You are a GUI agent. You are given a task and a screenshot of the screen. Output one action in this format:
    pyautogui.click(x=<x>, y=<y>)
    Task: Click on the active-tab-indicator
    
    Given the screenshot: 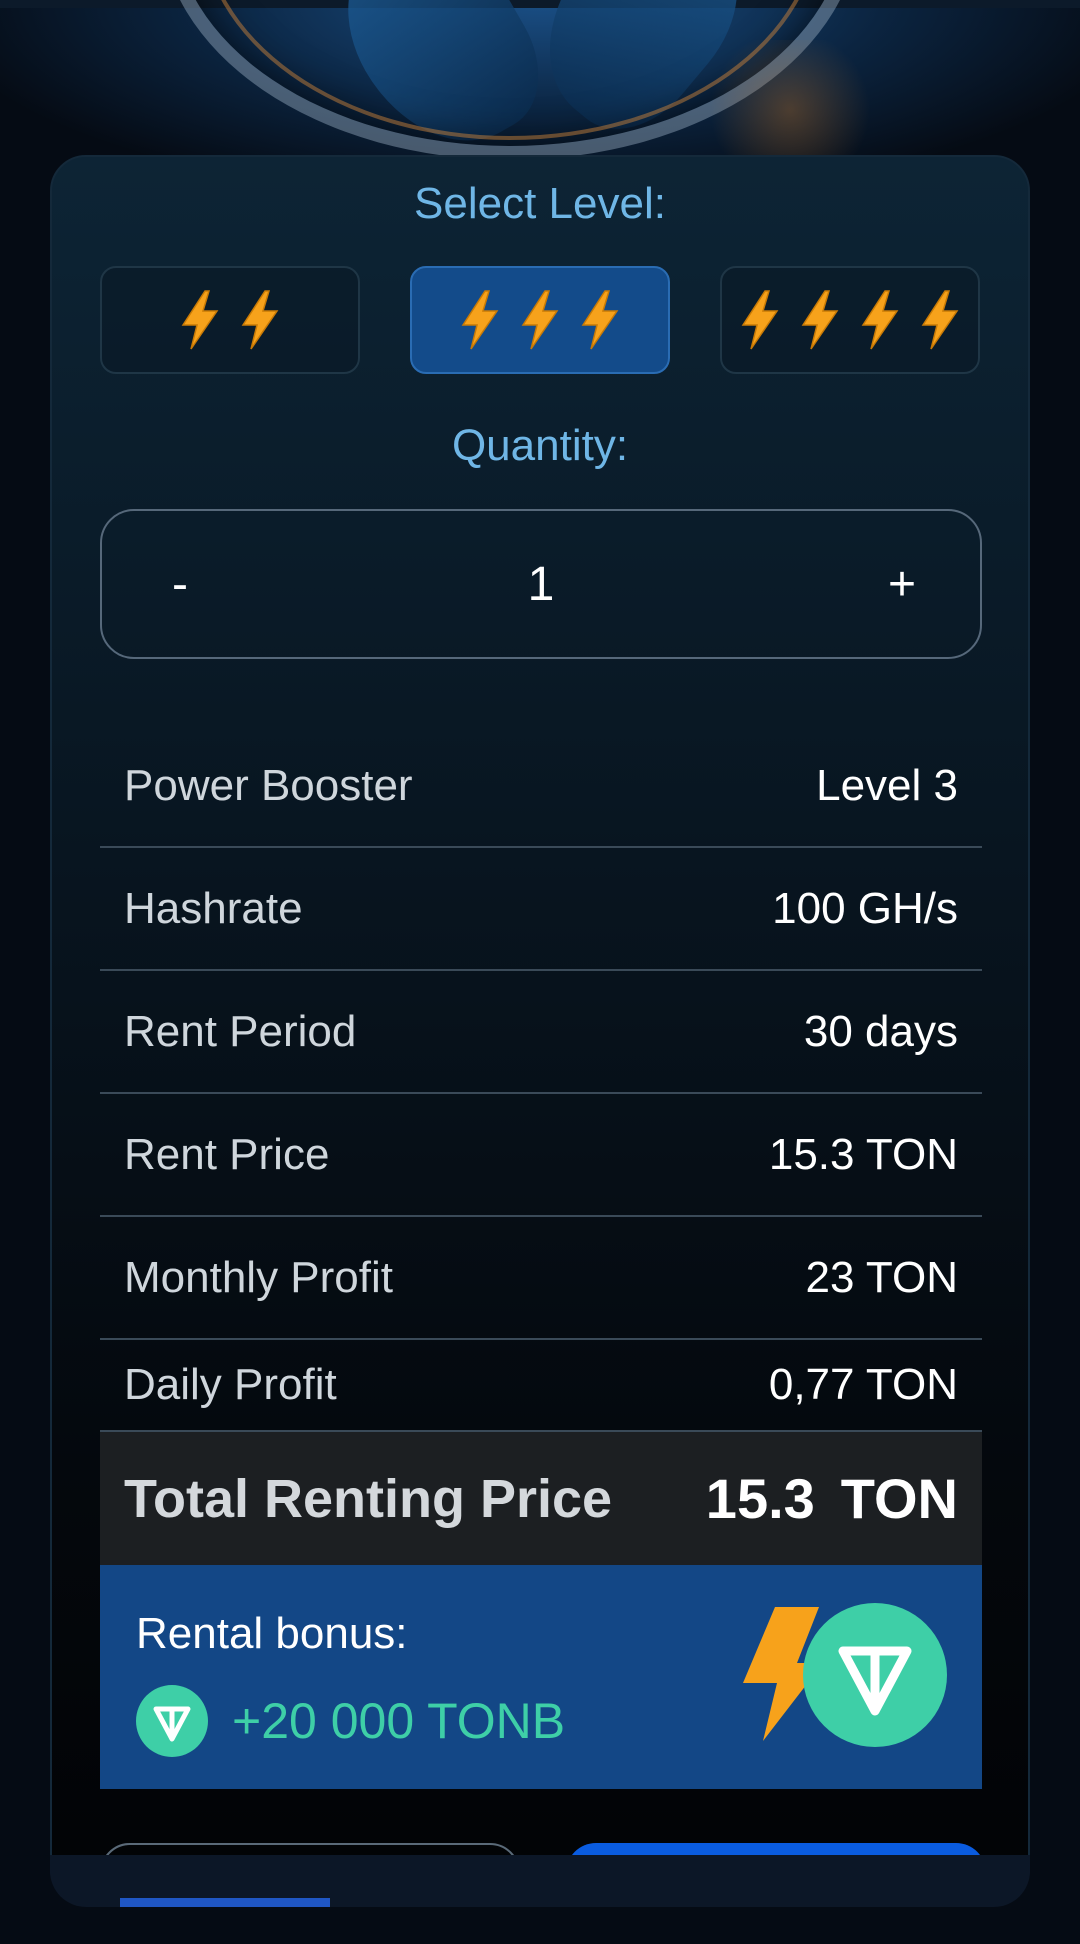 What is the action you would take?
    pyautogui.click(x=225, y=1902)
    